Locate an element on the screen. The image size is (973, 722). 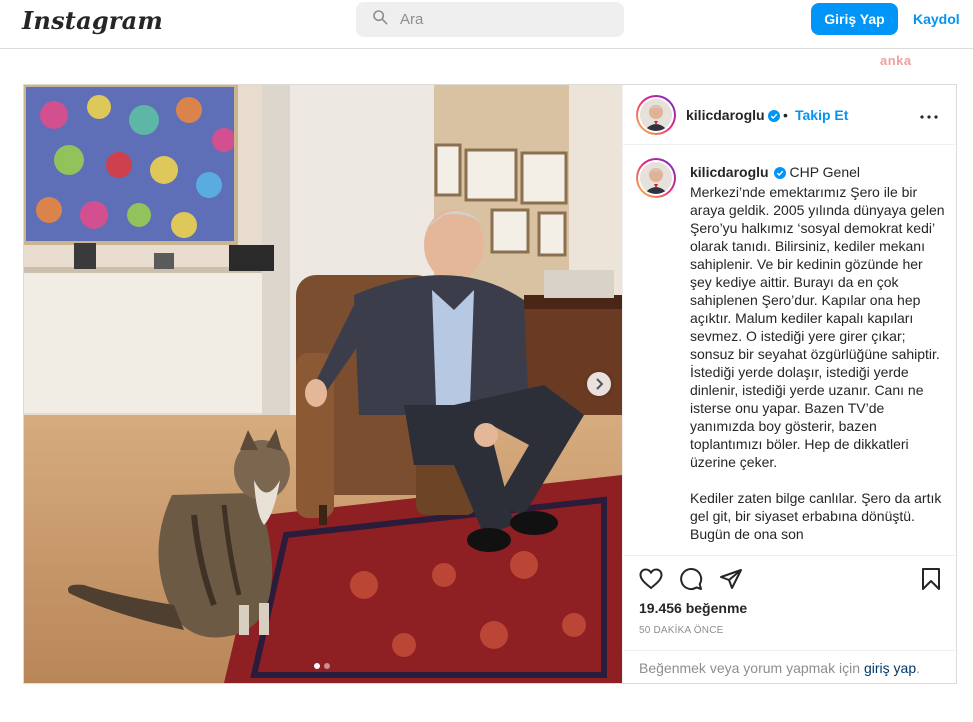
comment-button is located at coordinates (691, 581).